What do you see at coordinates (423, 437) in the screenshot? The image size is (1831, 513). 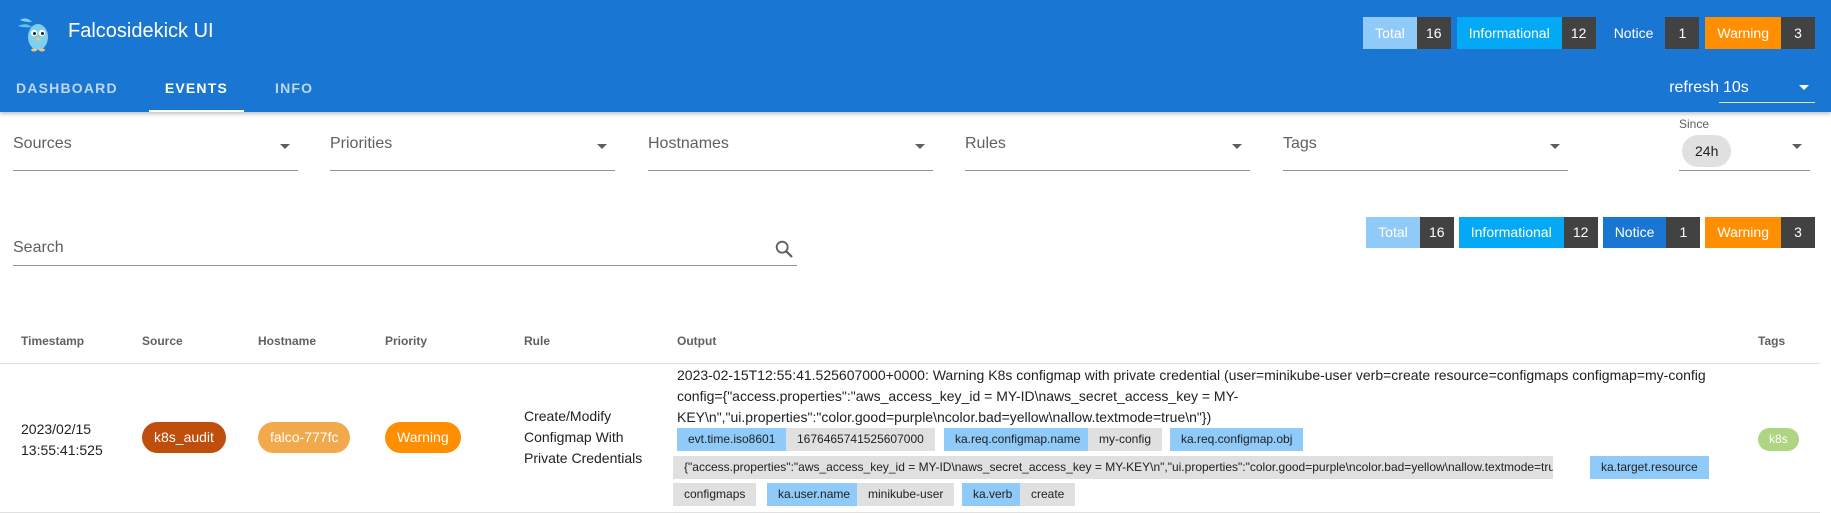 I see `priority-chip: Warning` at bounding box center [423, 437].